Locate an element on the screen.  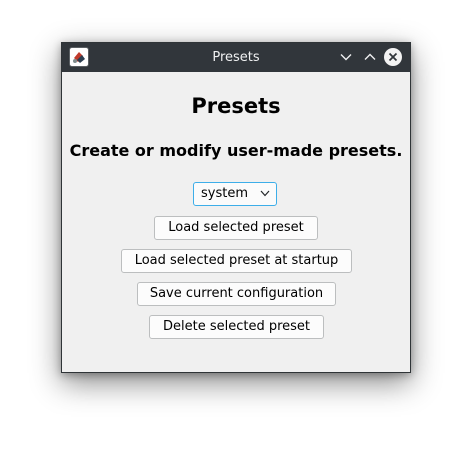
page-subtitle: Create or modify user-made presets. is located at coordinates (236, 150).